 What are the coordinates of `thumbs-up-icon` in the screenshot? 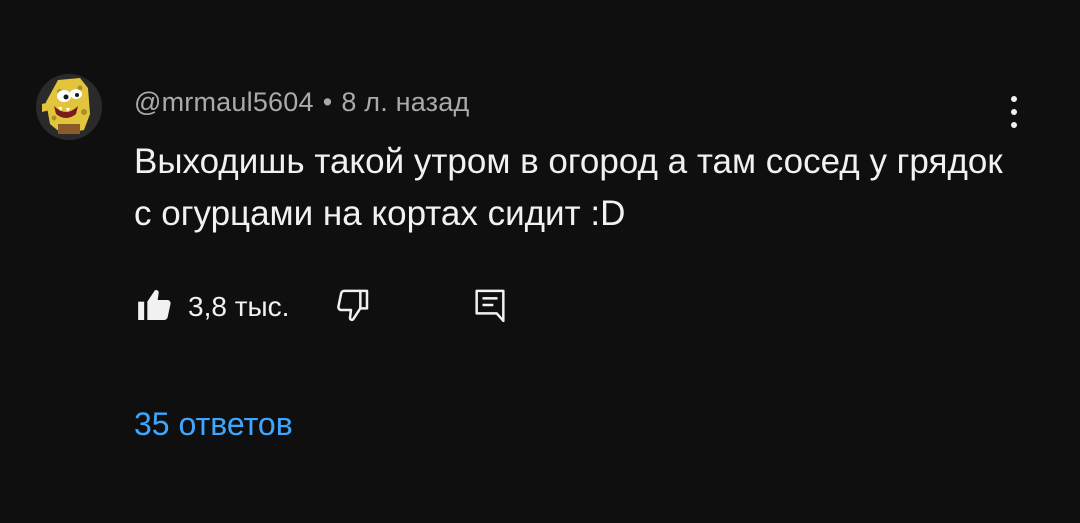 It's located at (154, 304).